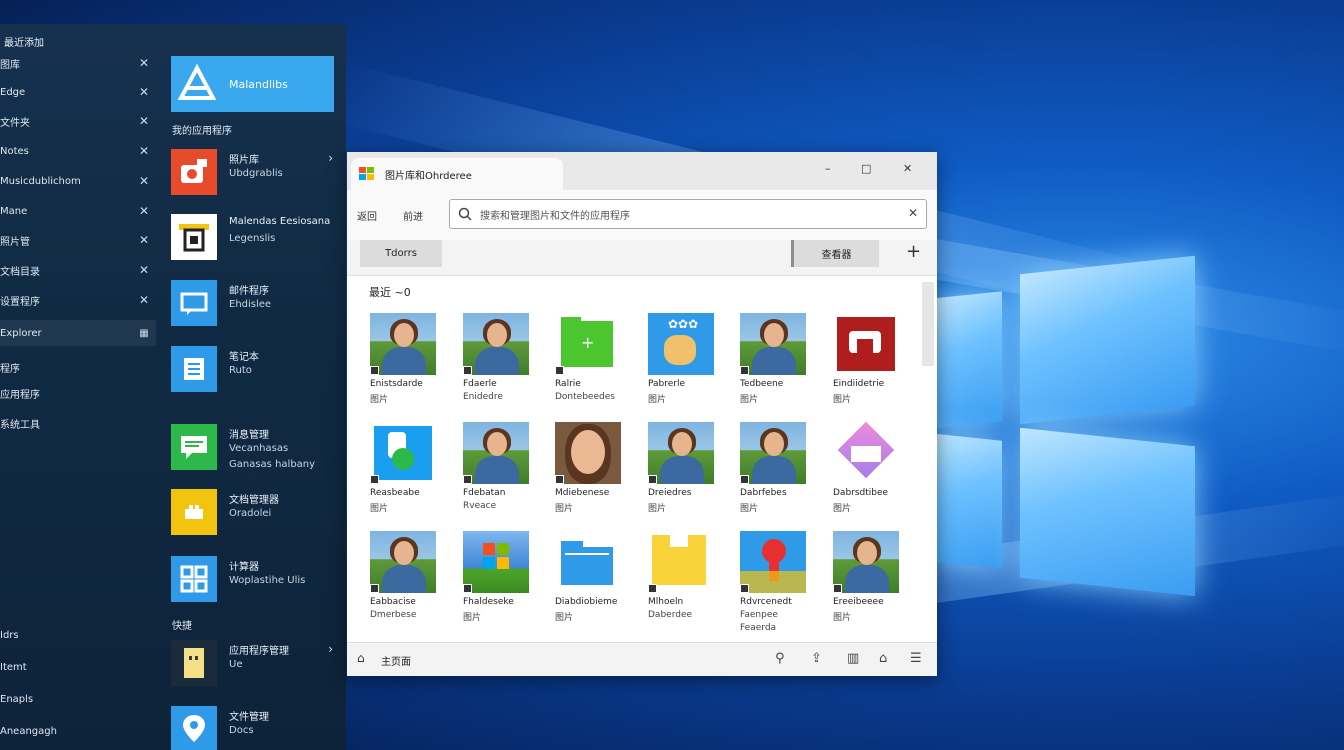 Image resolution: width=1344 pixels, height=750 pixels. Describe the element at coordinates (78, 151) in the screenshot. I see `app-list-item: Notes ✕` at that location.